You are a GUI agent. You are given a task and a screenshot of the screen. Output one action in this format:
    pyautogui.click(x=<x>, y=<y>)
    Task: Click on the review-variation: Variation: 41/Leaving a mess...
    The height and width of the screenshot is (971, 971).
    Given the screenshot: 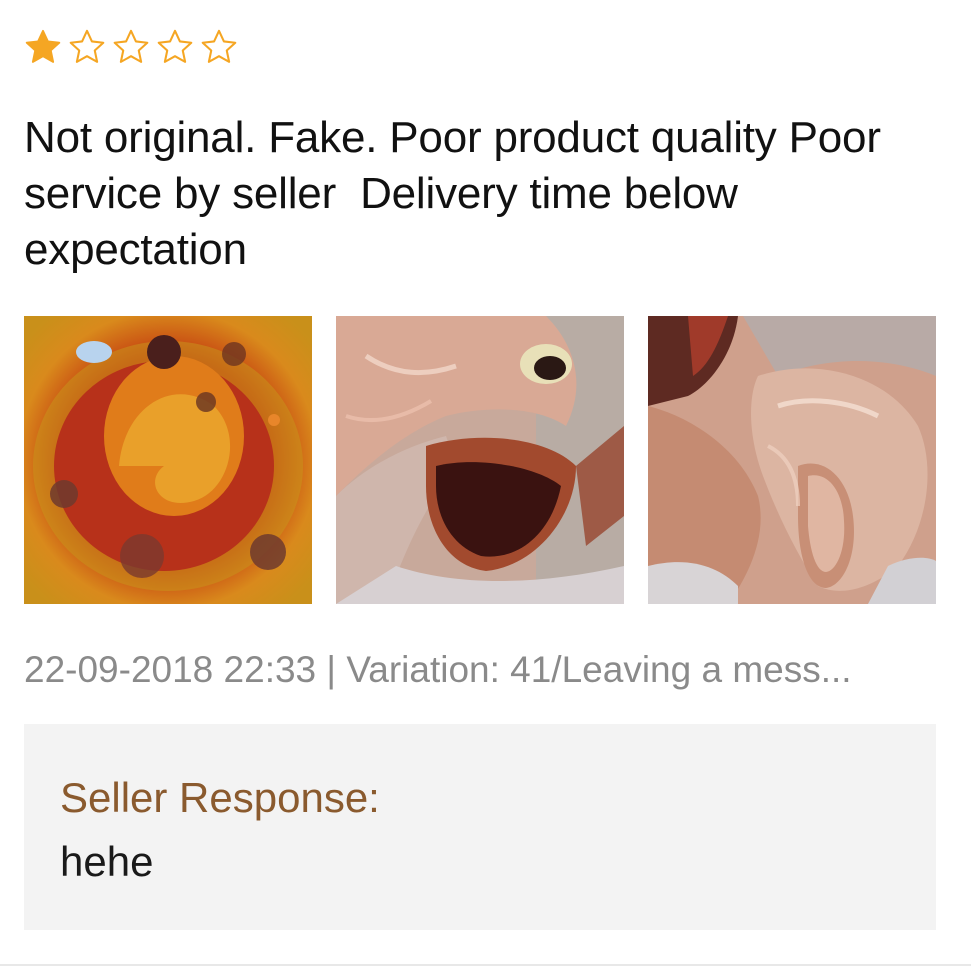 What is the action you would take?
    pyautogui.click(x=599, y=669)
    